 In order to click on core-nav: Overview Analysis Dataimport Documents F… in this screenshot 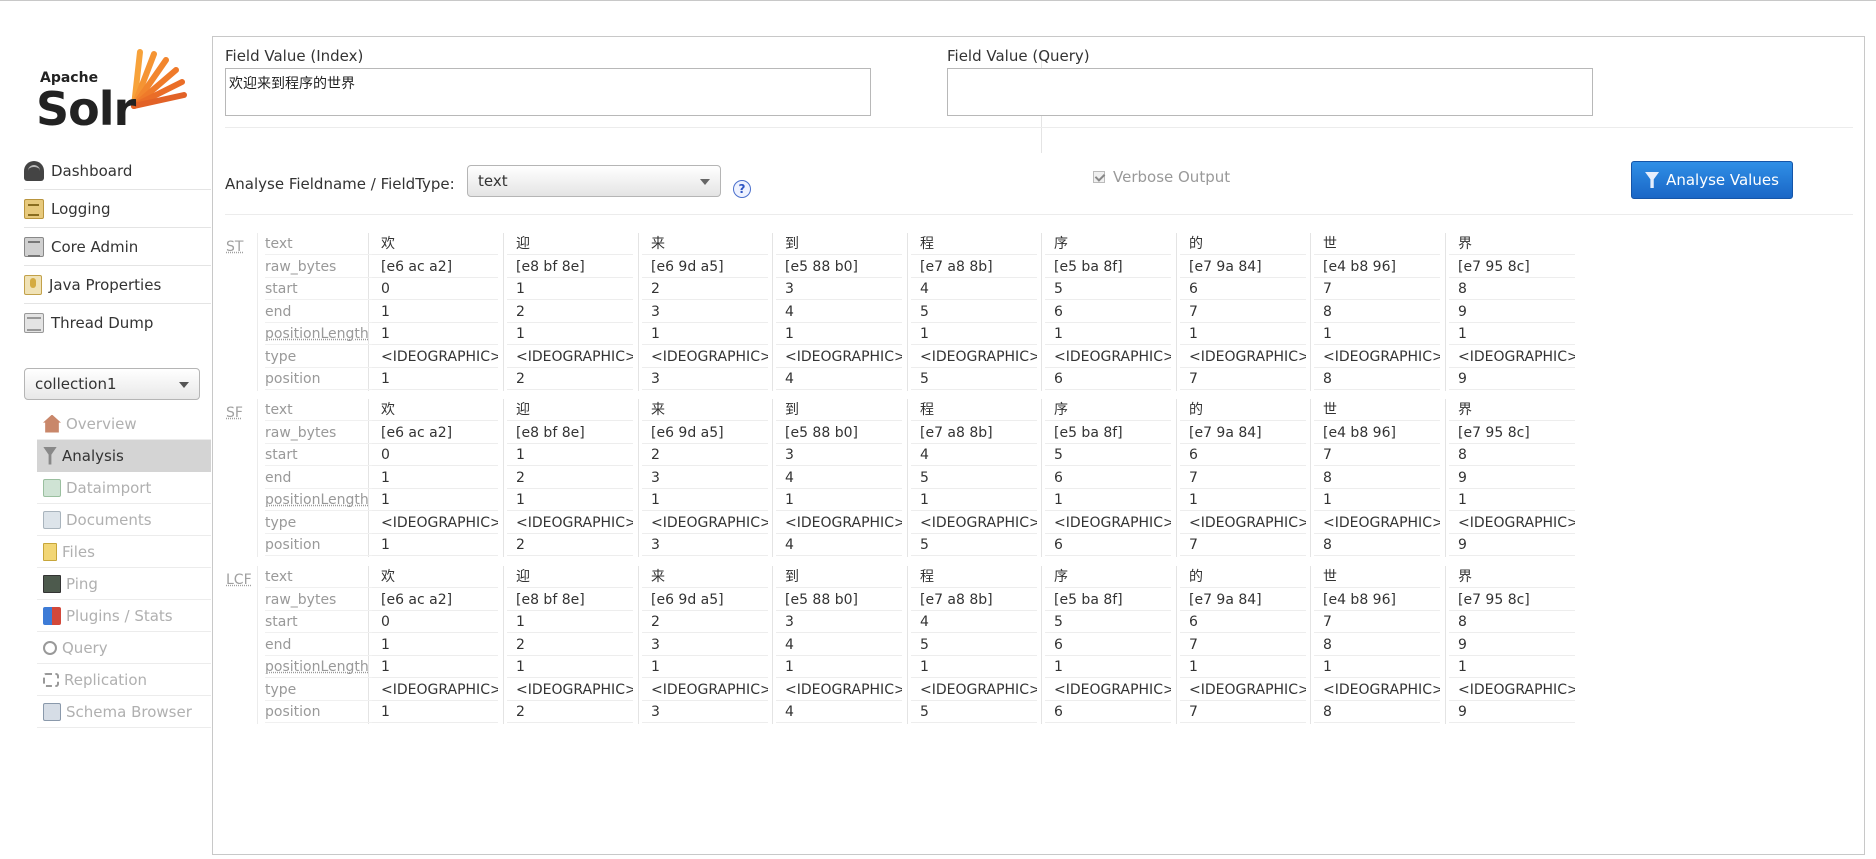, I will do `click(124, 568)`.